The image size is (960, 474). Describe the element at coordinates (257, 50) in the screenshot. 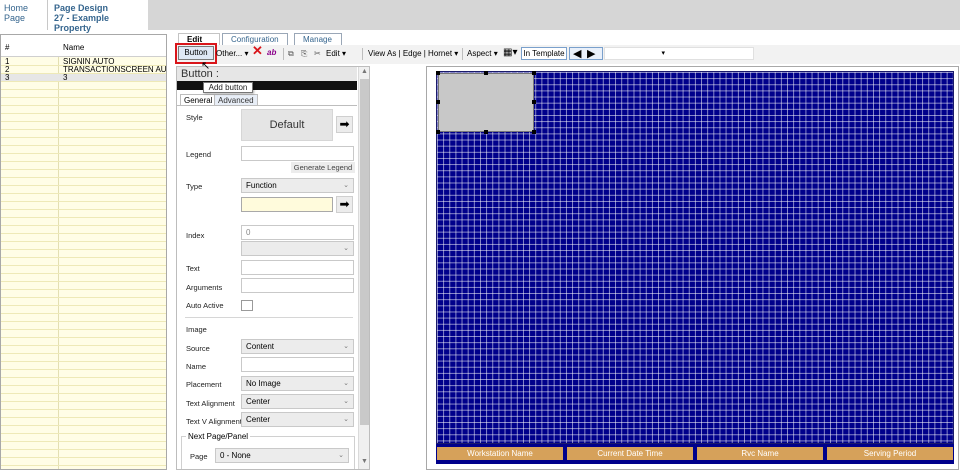

I see `delete-icon: ✕` at that location.